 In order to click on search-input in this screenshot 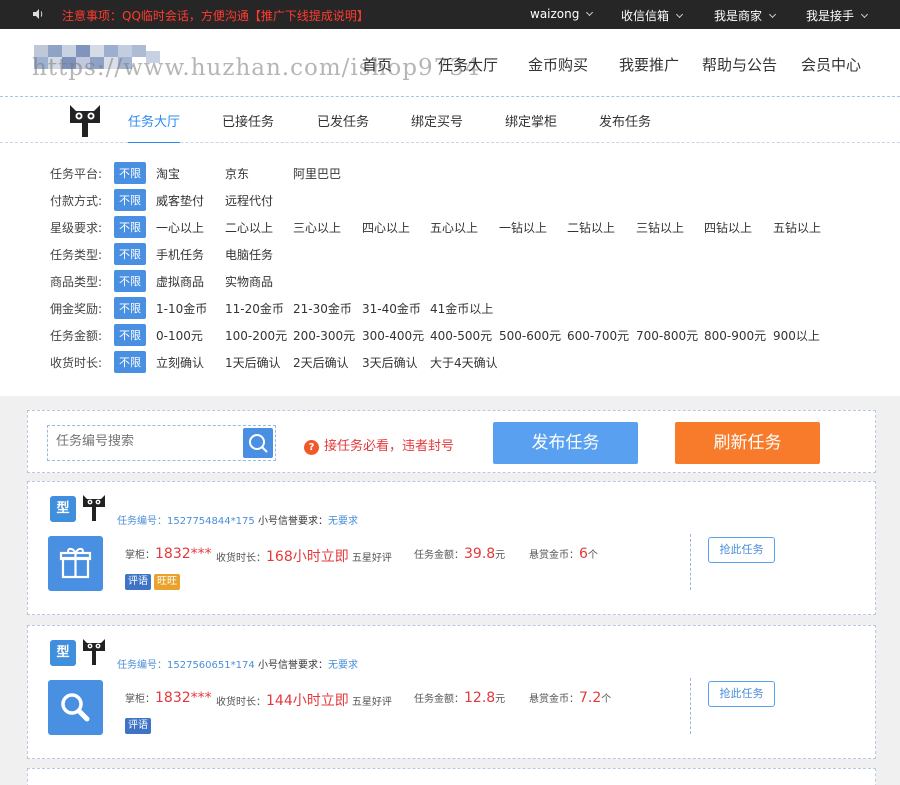, I will do `click(146, 441)`.